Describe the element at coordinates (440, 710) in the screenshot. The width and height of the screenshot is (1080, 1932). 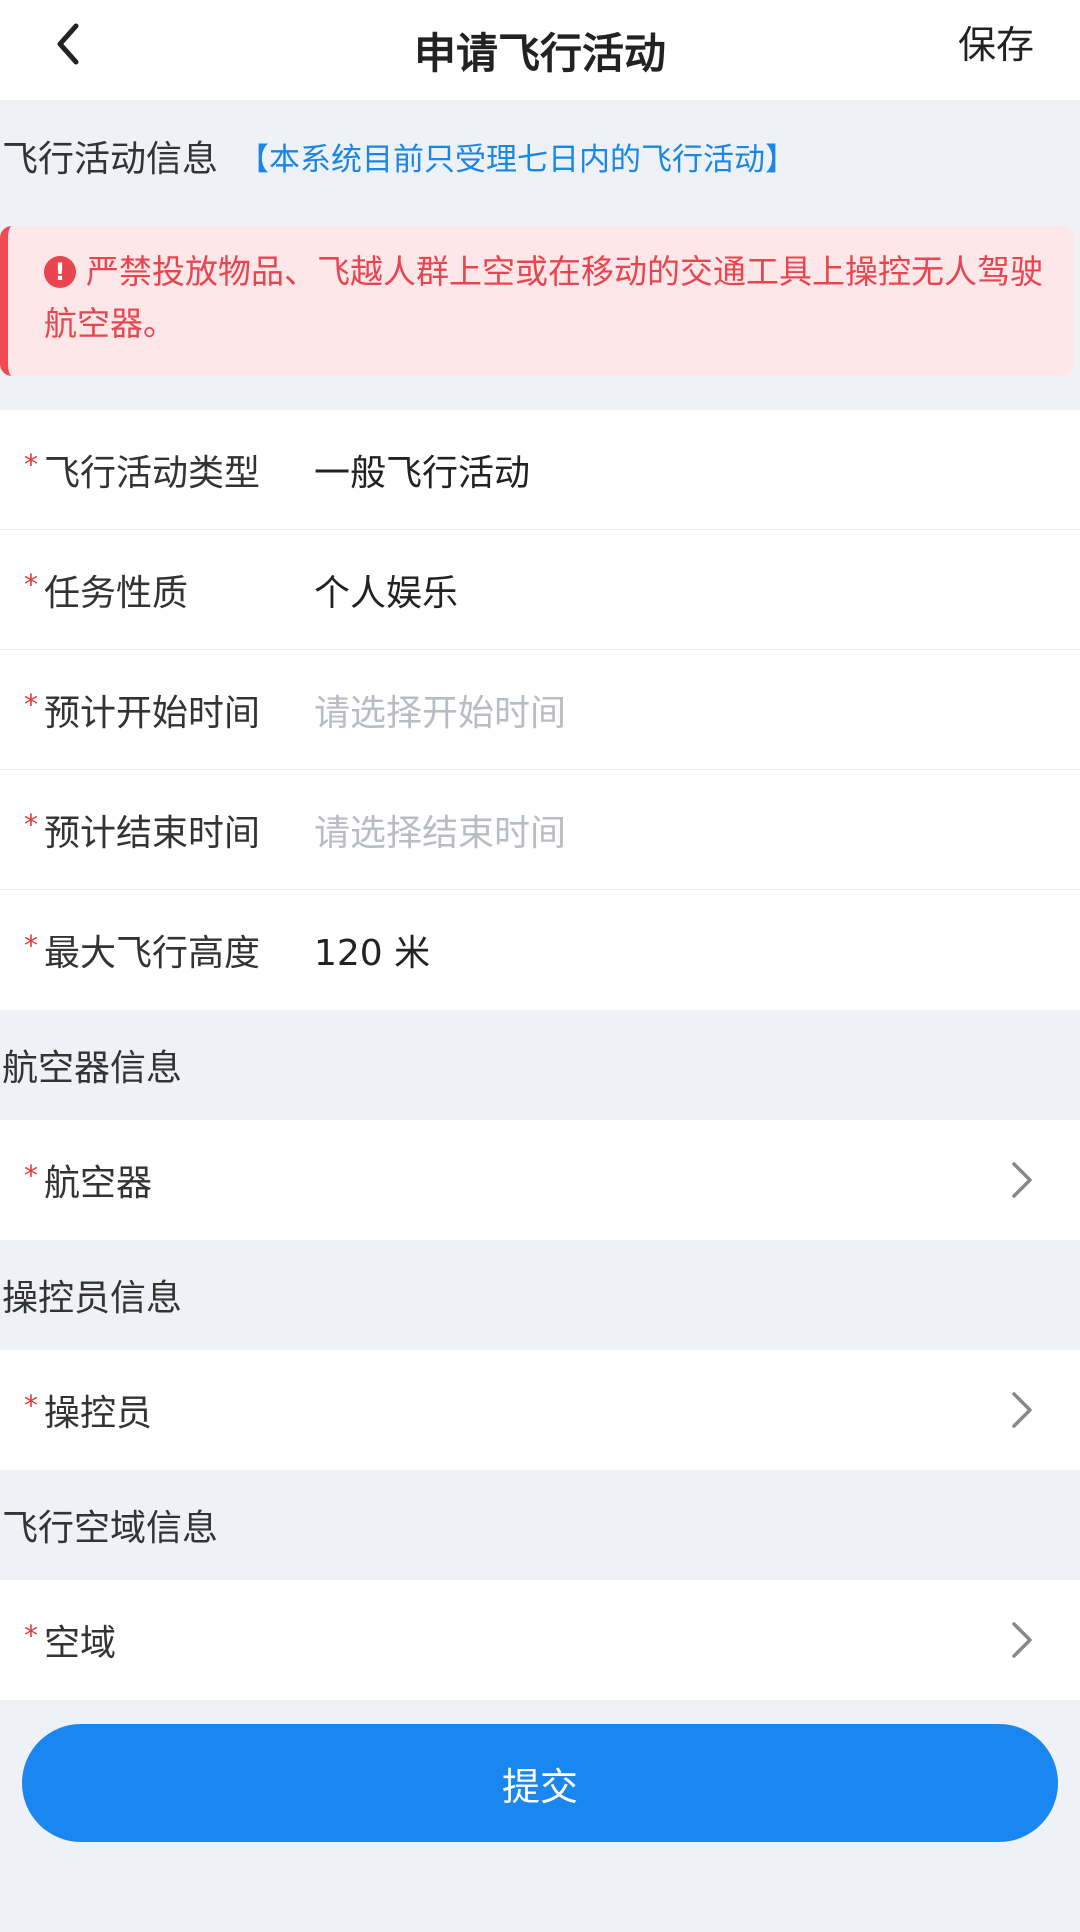
I see `start-time-input: 请选择开始时间` at that location.